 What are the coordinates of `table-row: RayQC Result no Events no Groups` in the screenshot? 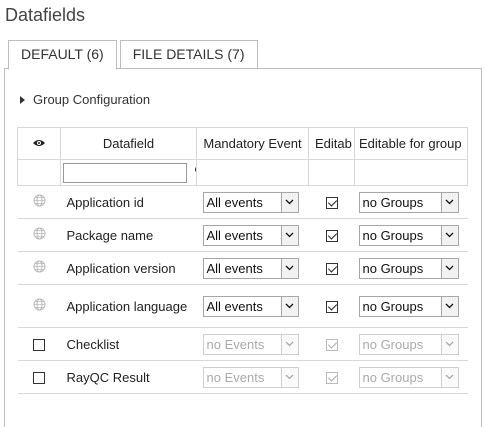 It's located at (242, 377).